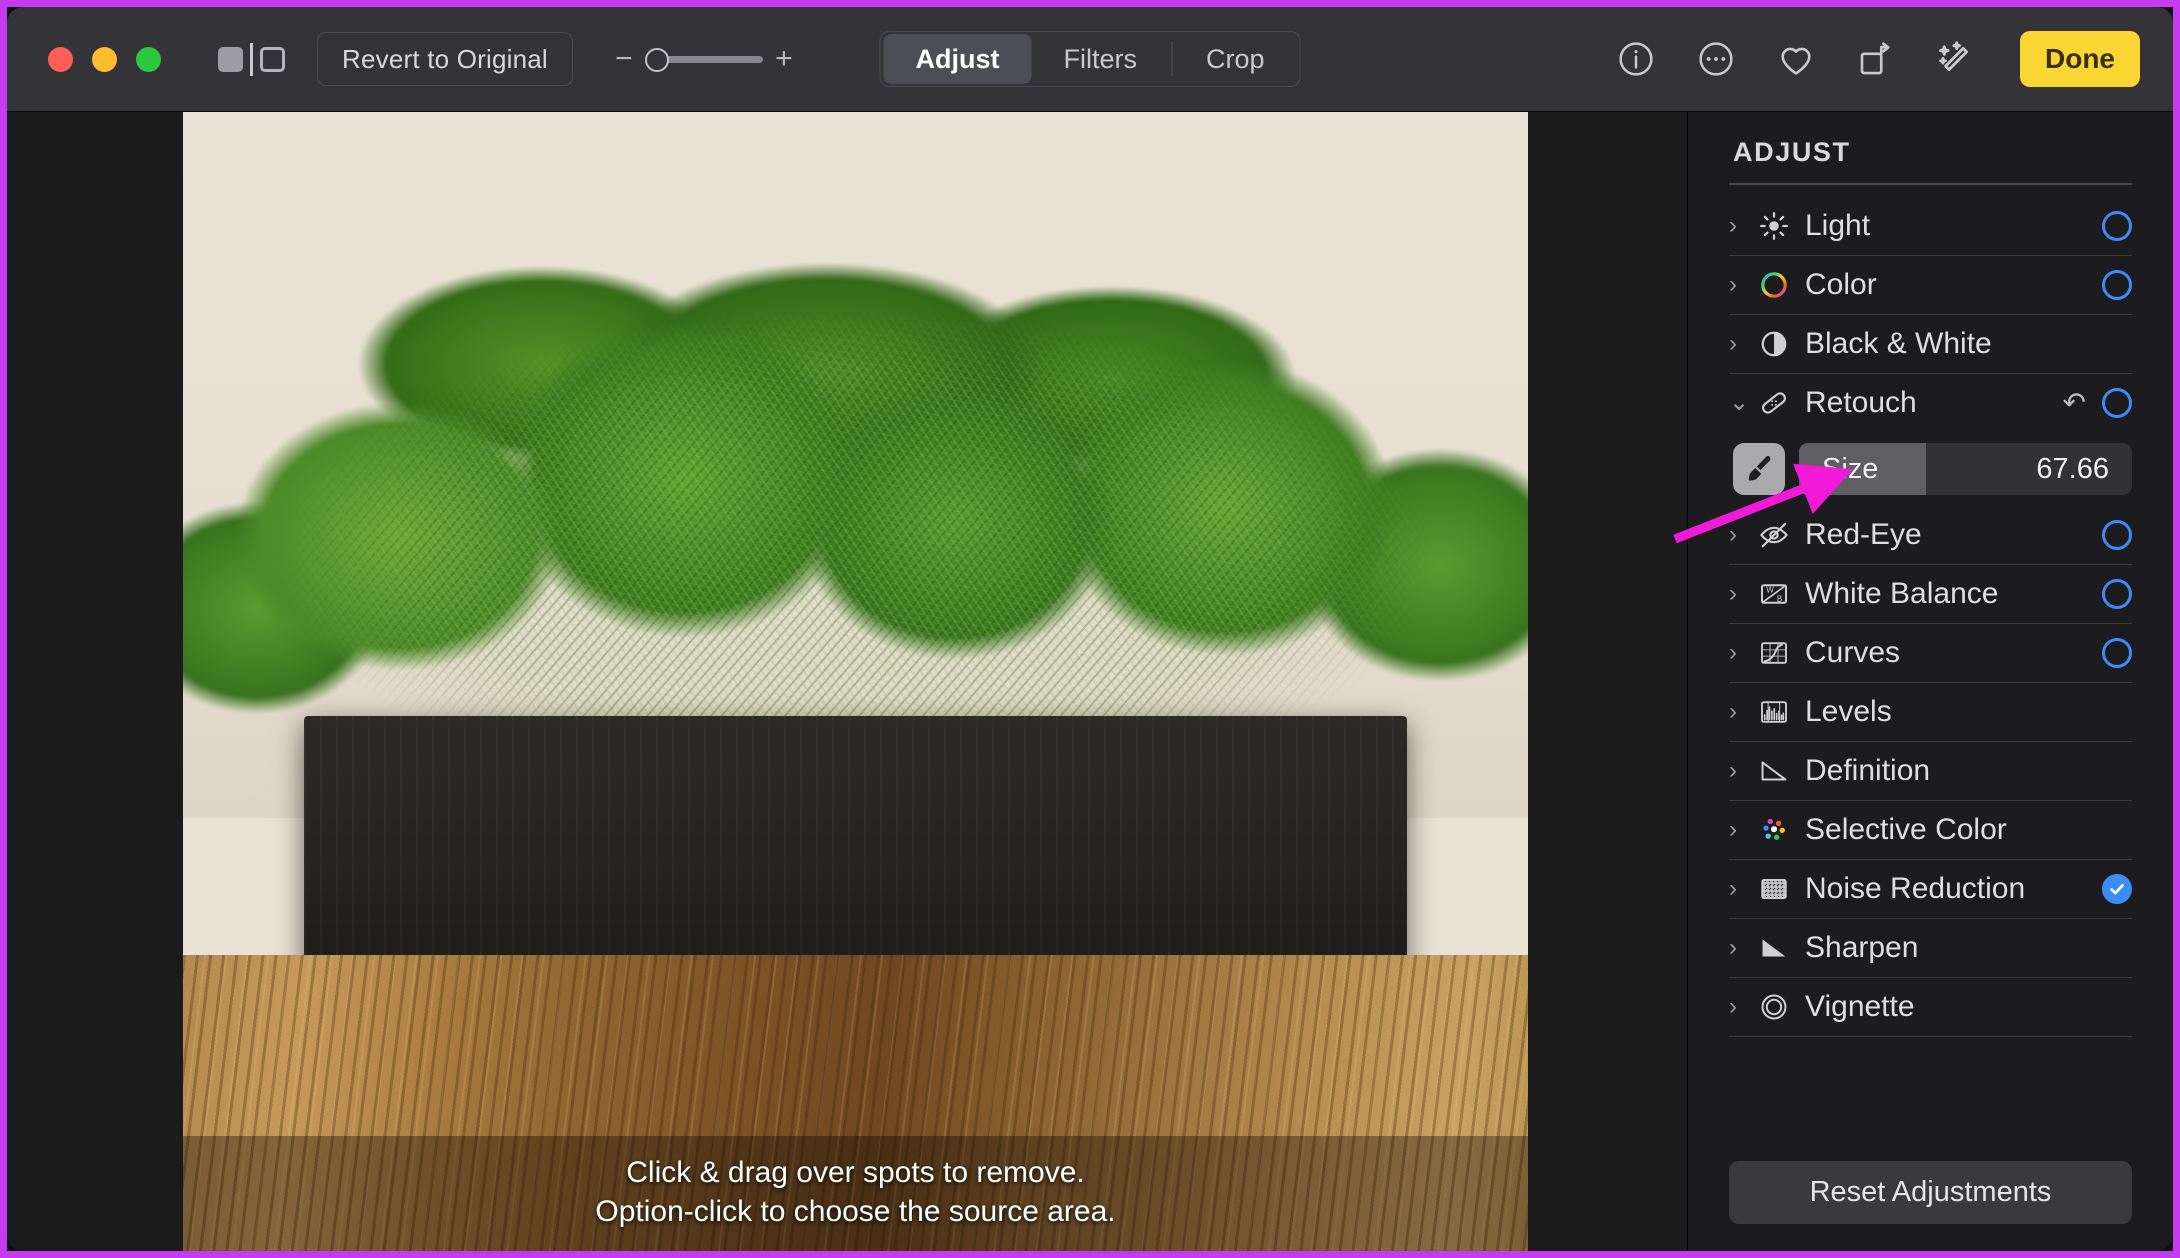 The height and width of the screenshot is (1258, 2180). What do you see at coordinates (1636, 59) in the screenshot?
I see `info-icon` at bounding box center [1636, 59].